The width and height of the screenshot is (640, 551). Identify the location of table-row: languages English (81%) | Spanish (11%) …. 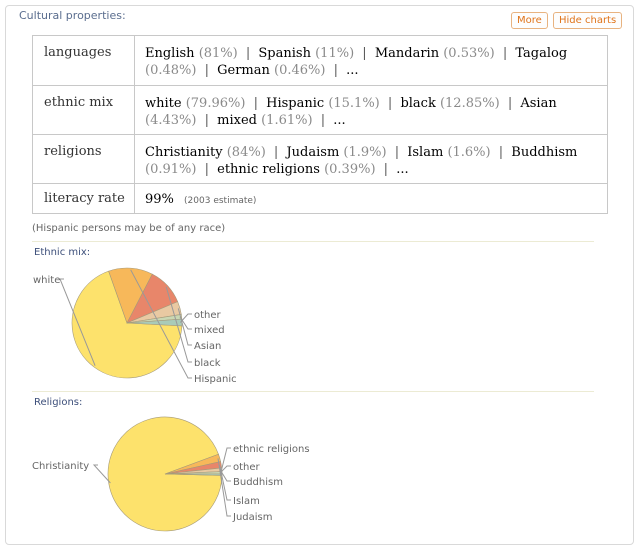
(320, 60).